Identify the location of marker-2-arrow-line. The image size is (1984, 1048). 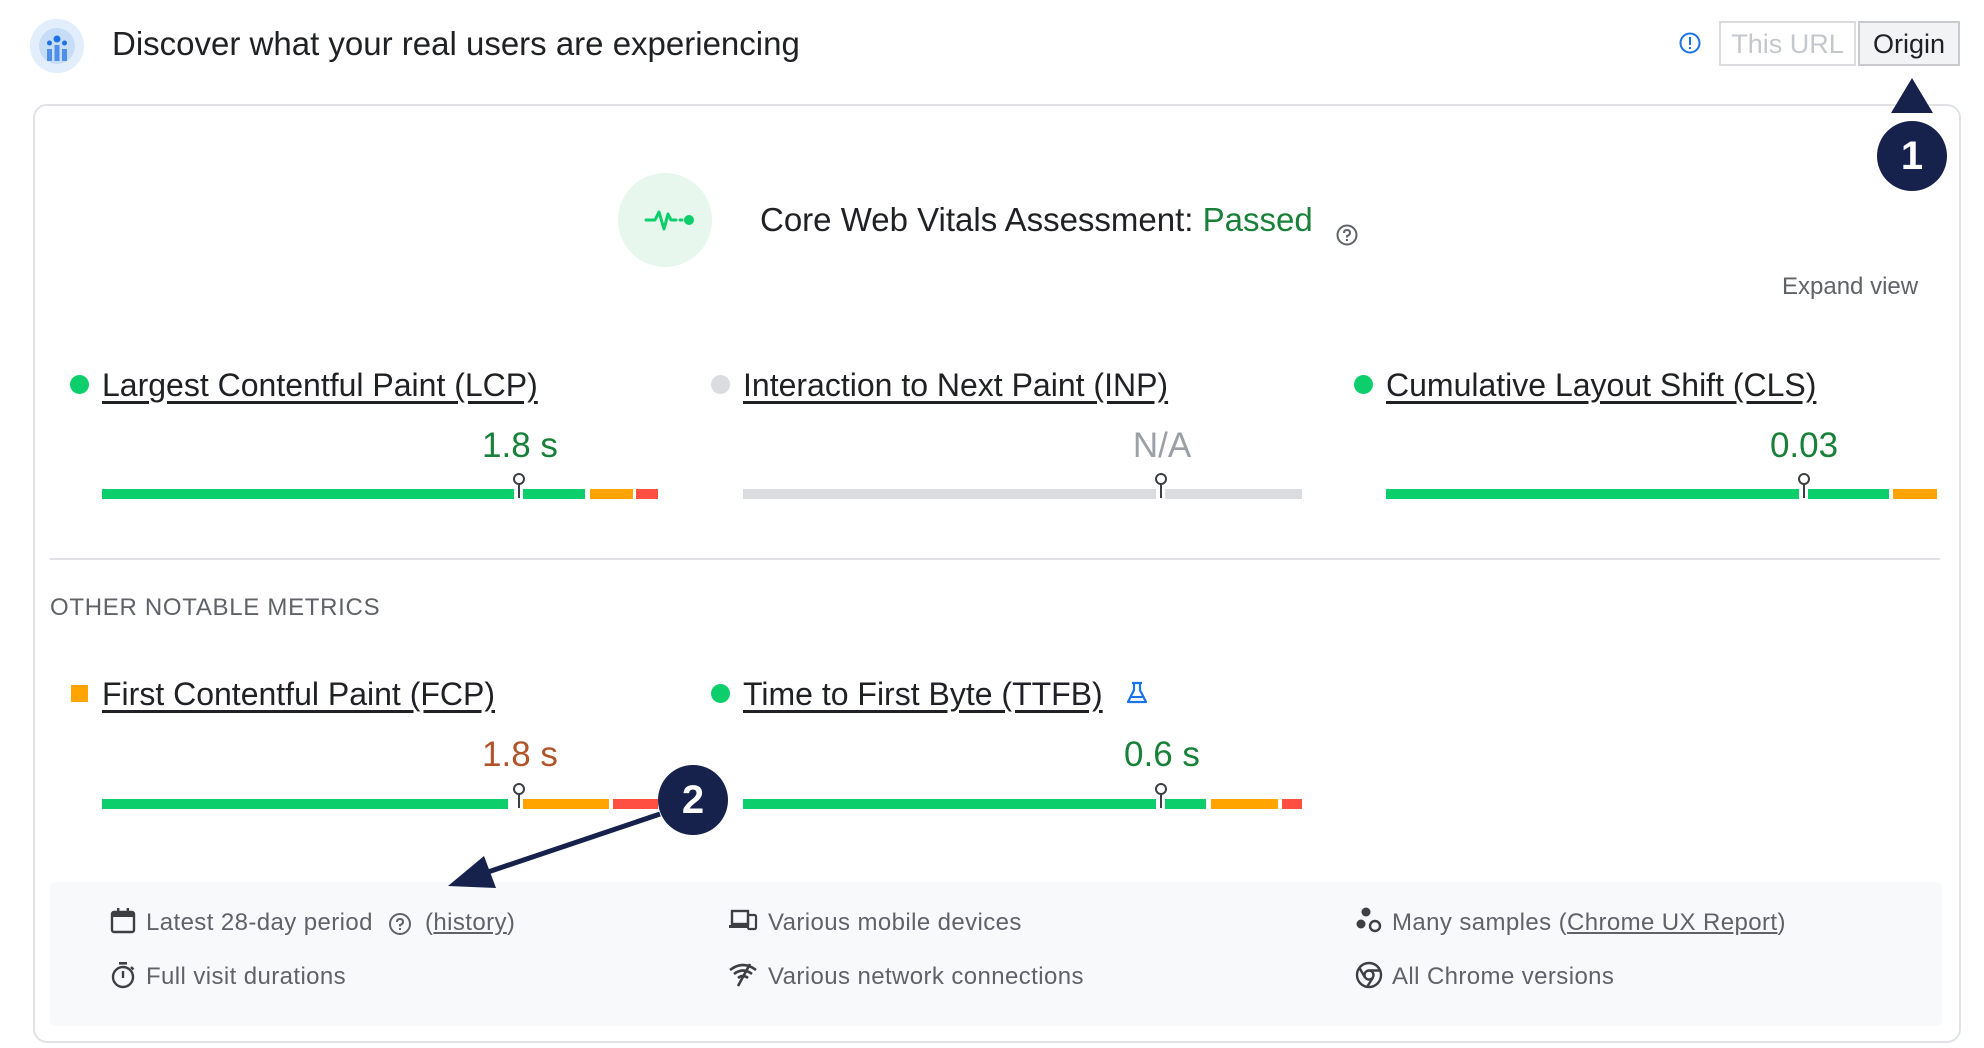
(574, 843).